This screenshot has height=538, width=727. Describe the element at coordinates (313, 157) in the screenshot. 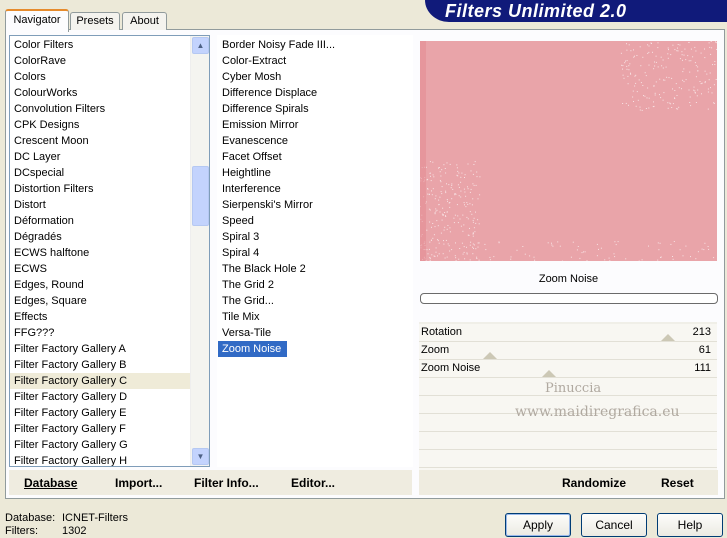

I see `filter-item: Facet Offset` at that location.